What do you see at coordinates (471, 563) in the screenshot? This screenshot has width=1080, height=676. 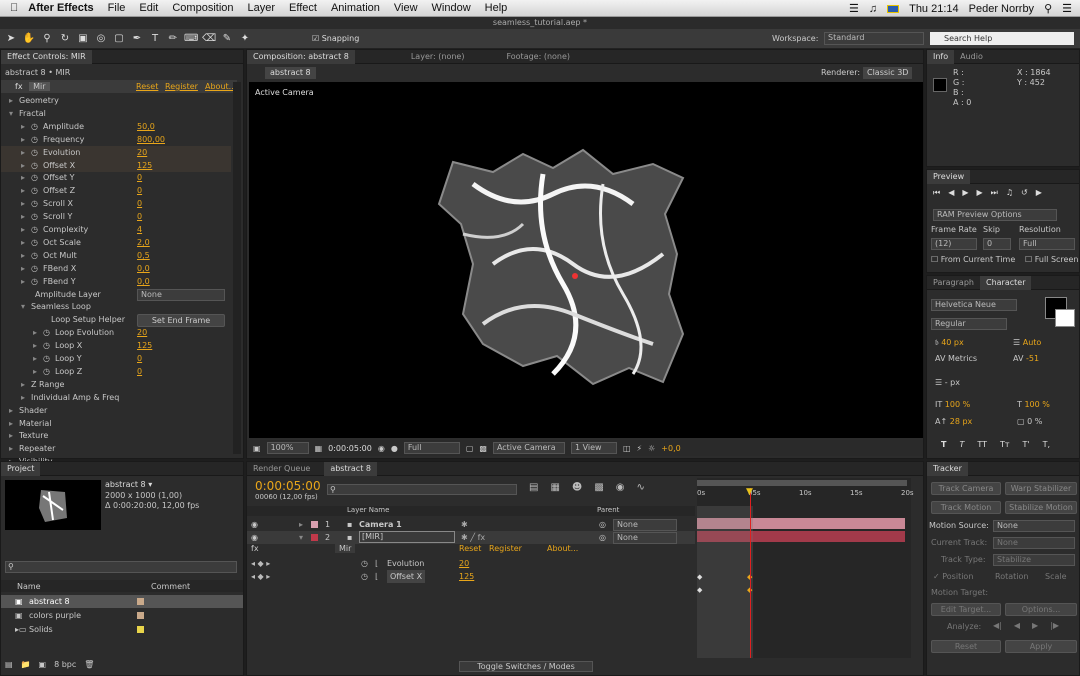 I see `timeline-property-row: ◂ ◆ ▸ ◷ ⌊ Evolution 20` at bounding box center [471, 563].